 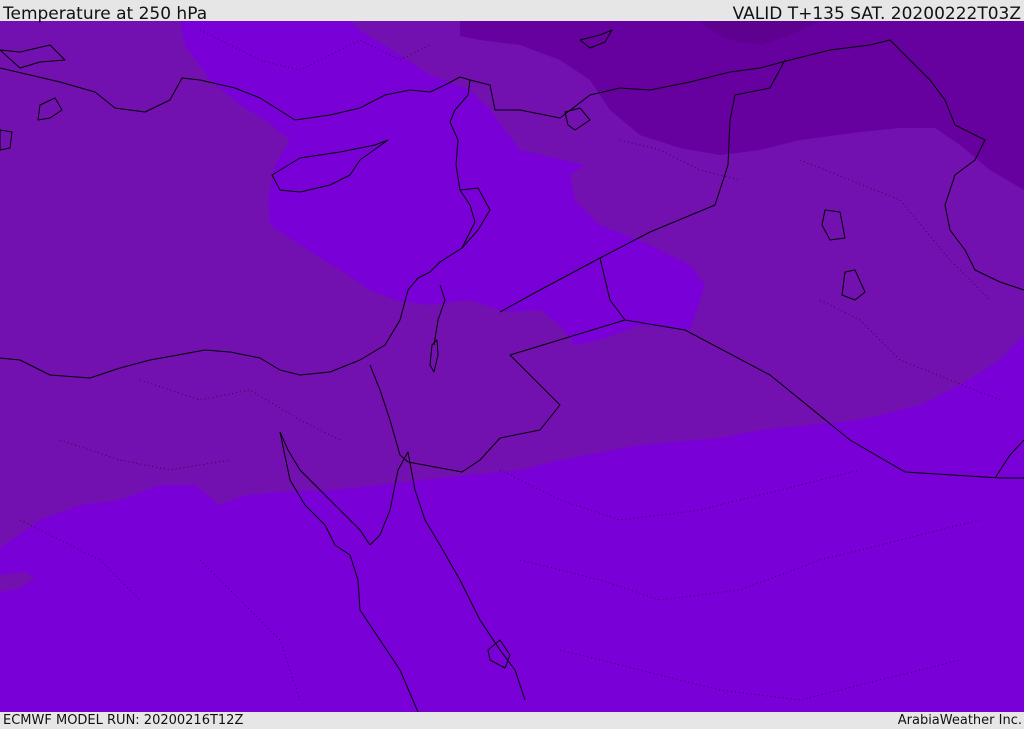 I want to click on model-run-label: ECMWF MODEL RUN: 20200216T12Z, so click(x=123, y=720).